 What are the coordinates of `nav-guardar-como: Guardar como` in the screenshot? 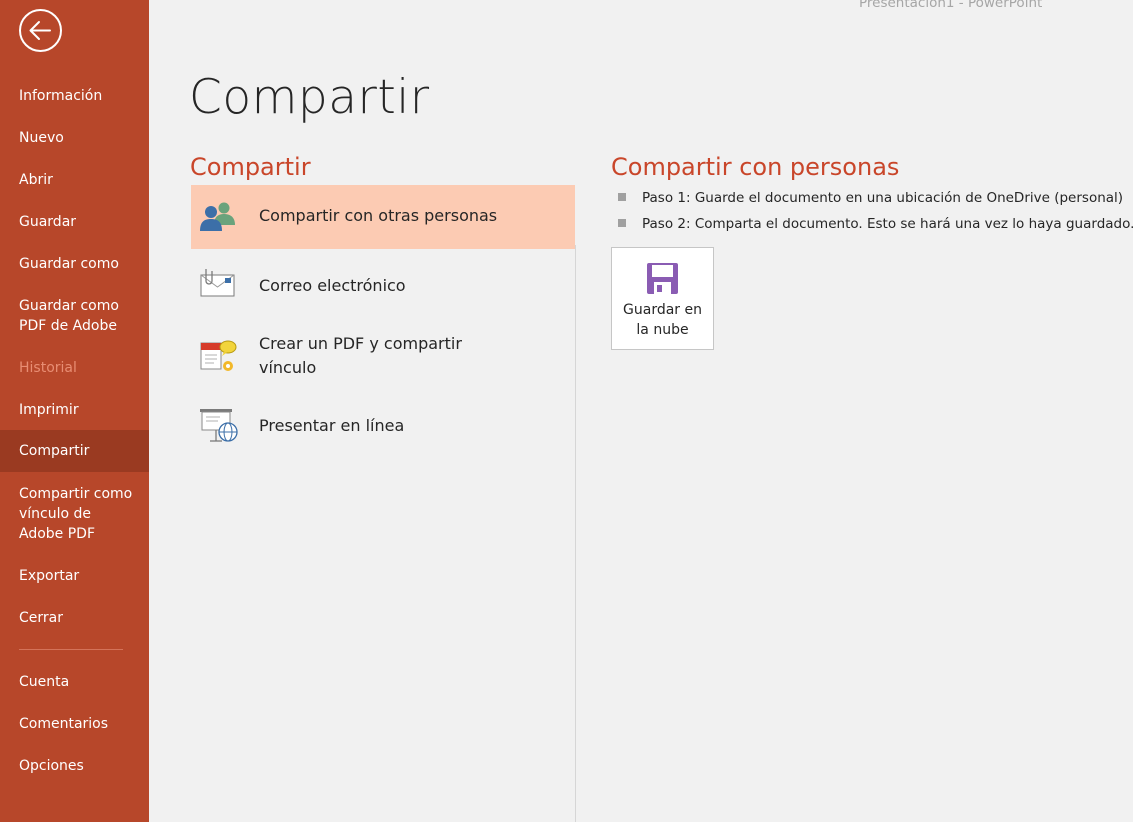 It's located at (74, 264).